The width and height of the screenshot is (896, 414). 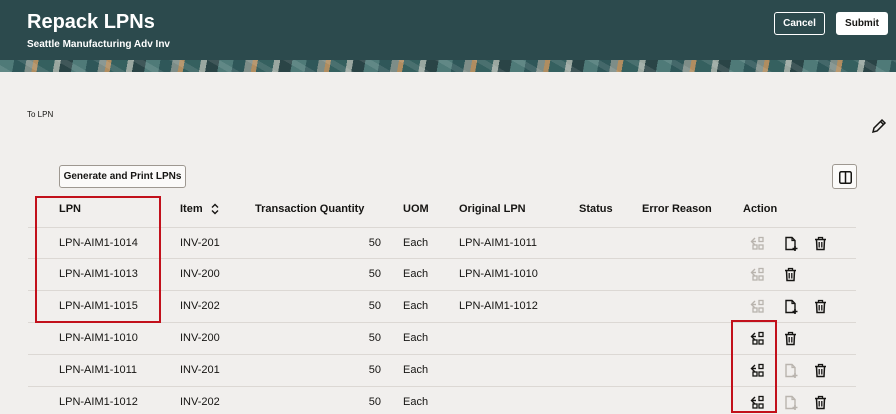 I want to click on columns-button, so click(x=844, y=176).